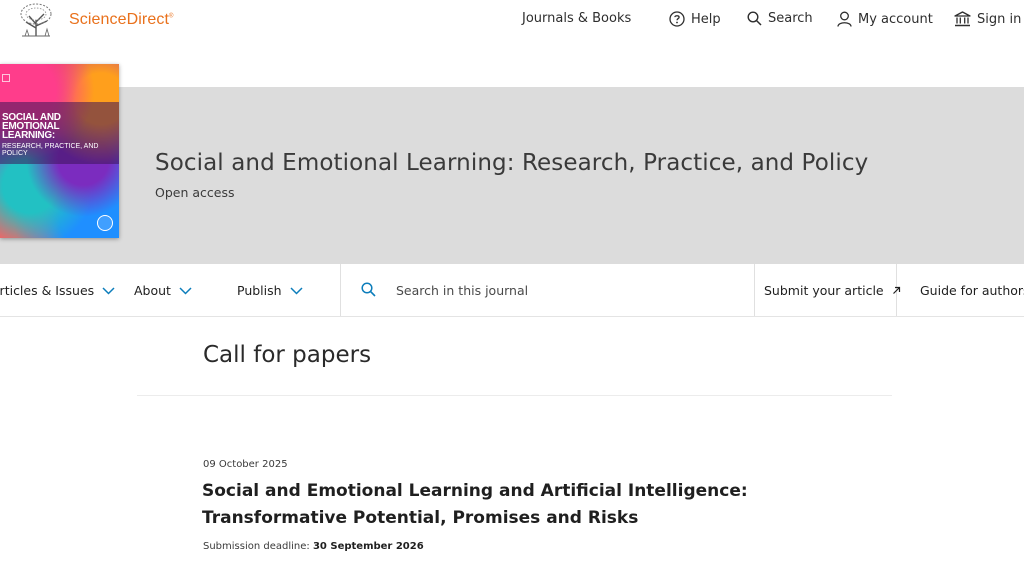 This screenshot has width=1024, height=563. I want to click on brand-mark: ®, so click(171, 16).